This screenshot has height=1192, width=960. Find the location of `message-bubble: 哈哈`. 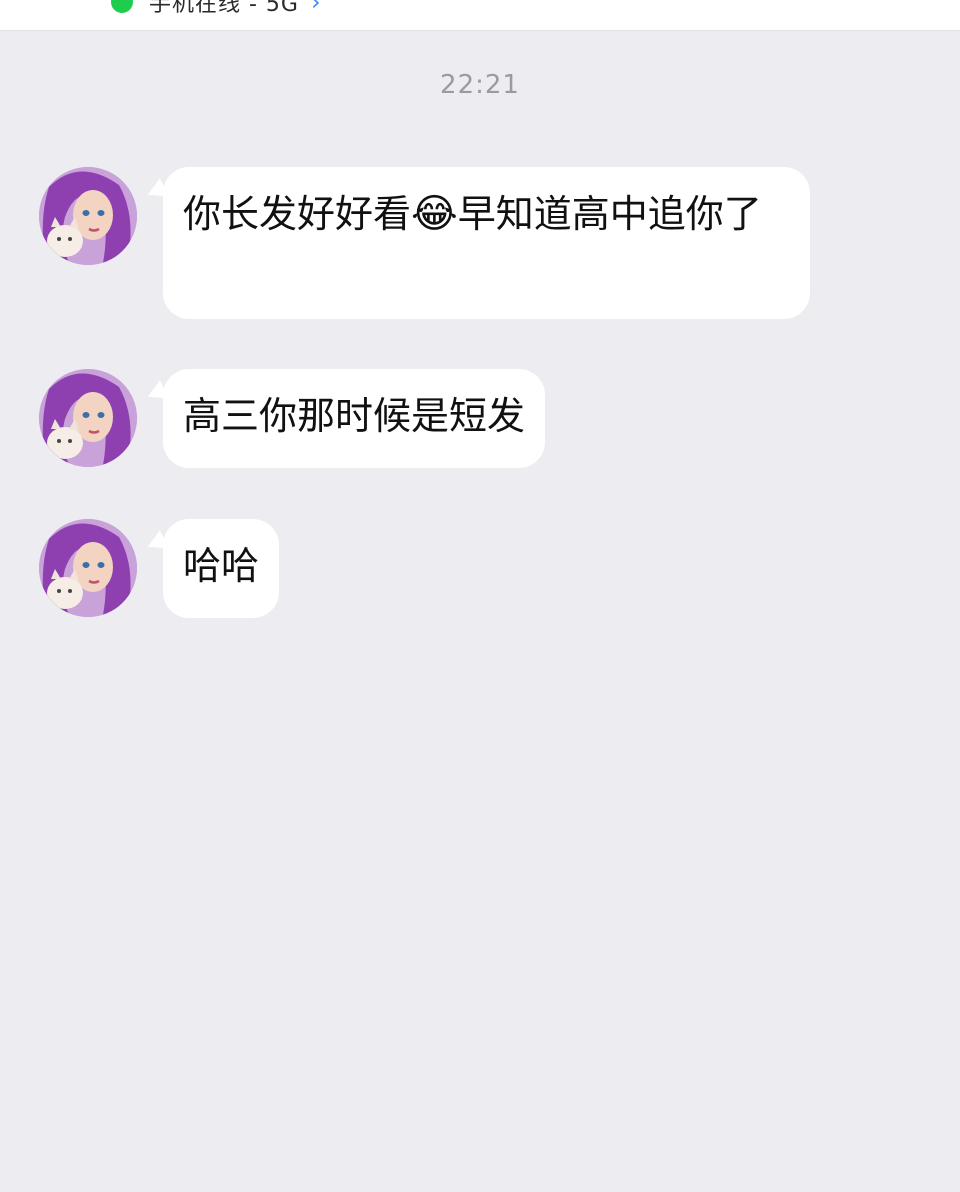

message-bubble: 哈哈 is located at coordinates (211, 568).